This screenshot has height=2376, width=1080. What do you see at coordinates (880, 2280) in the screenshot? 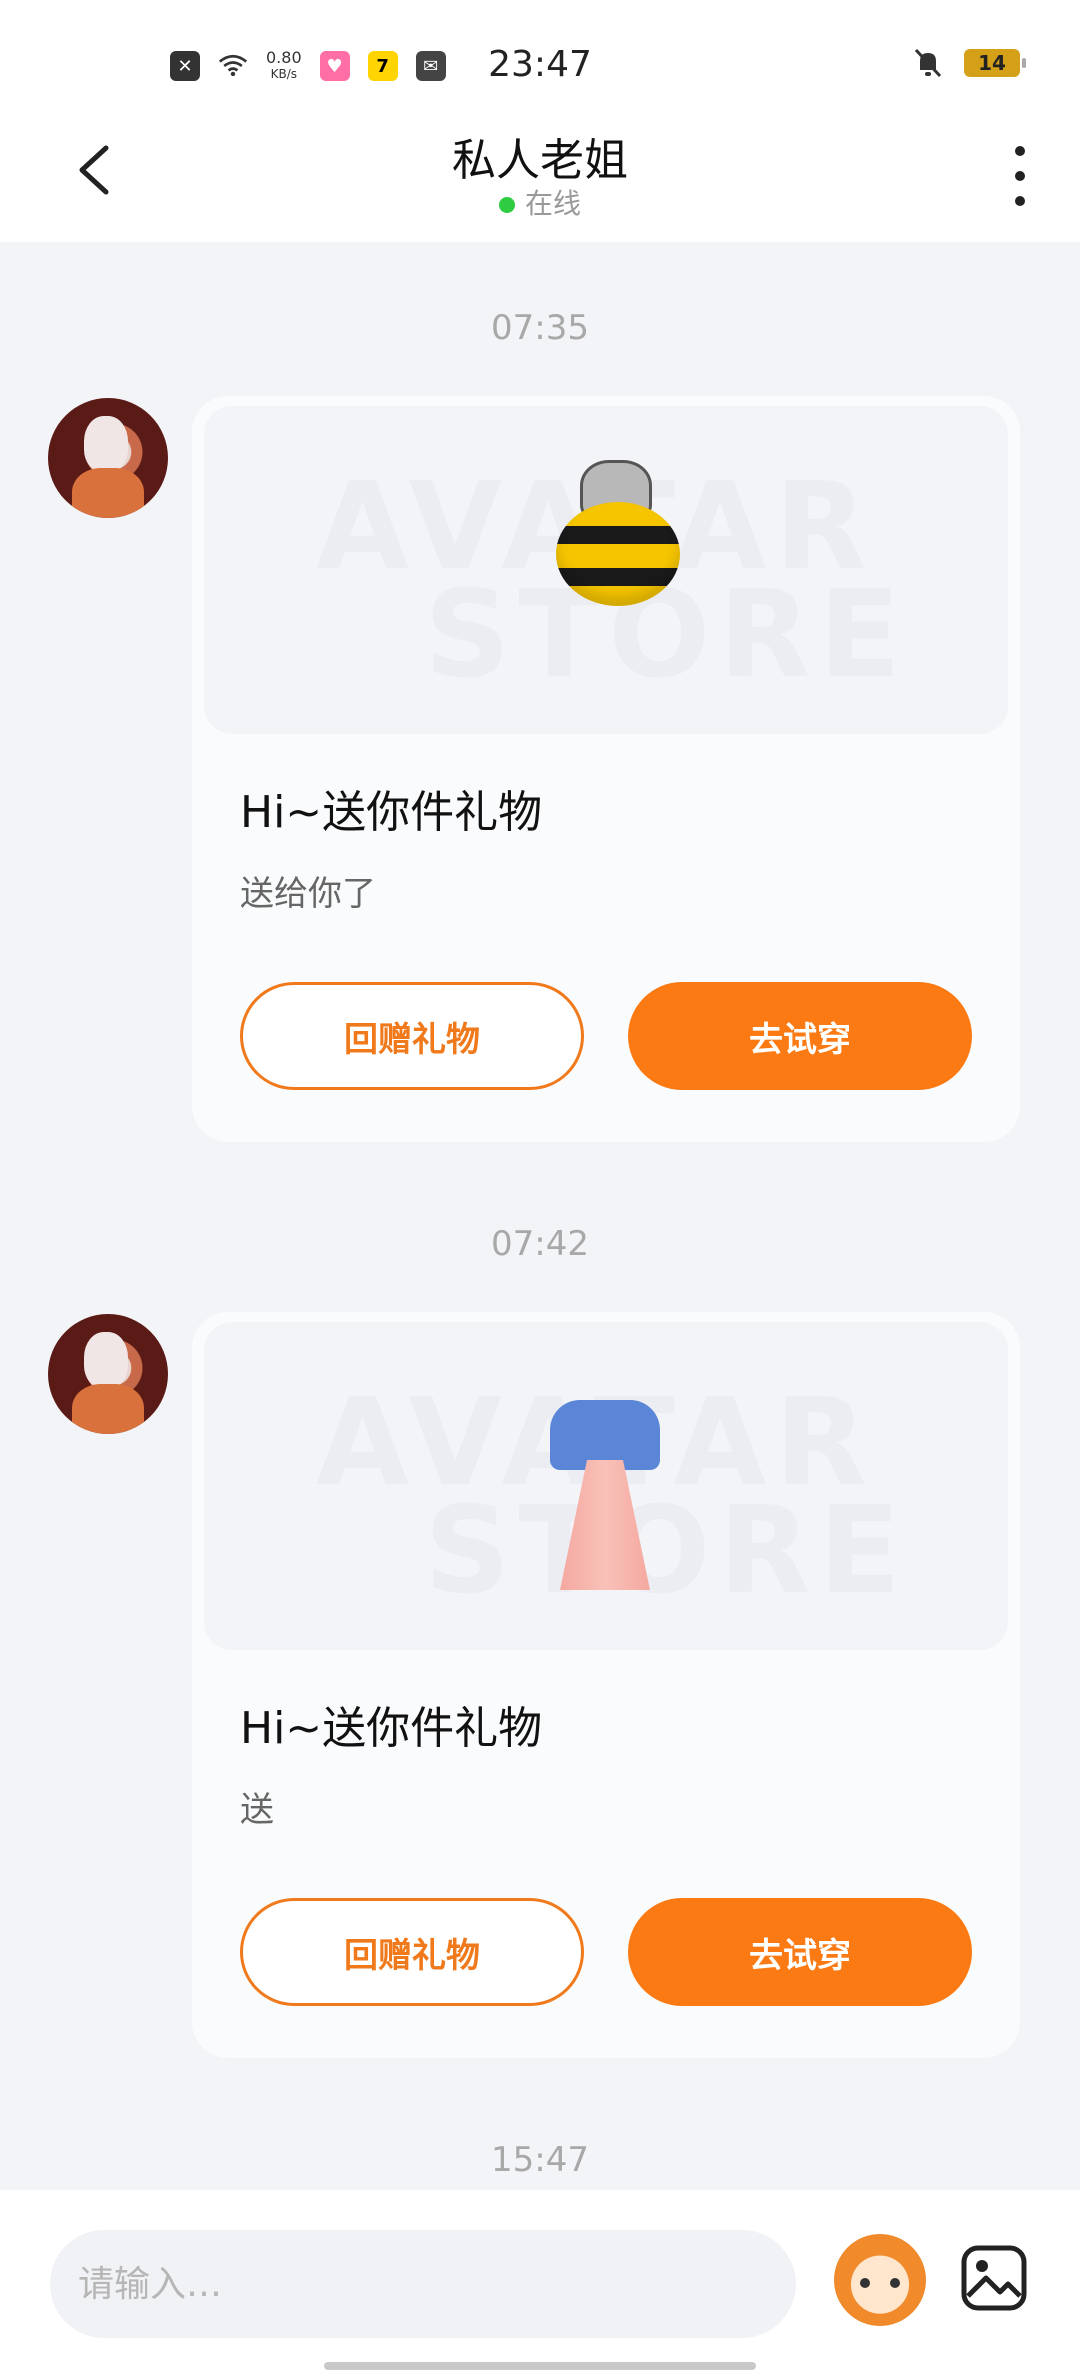
I see `sticker-mascot-button` at bounding box center [880, 2280].